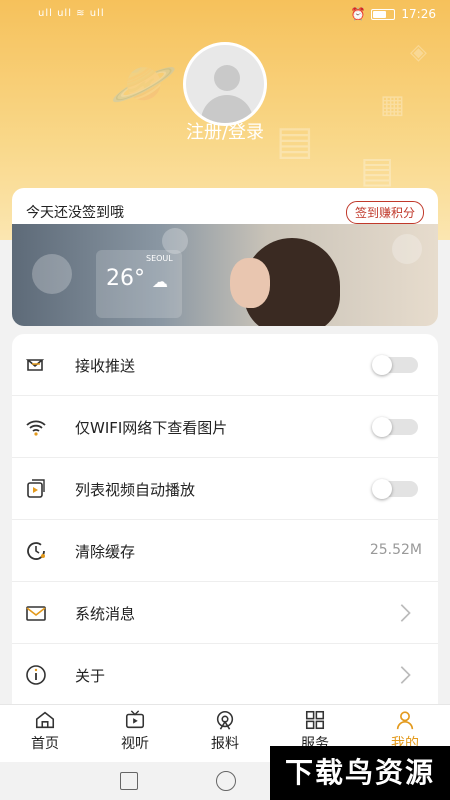 The width and height of the screenshot is (450, 800). Describe the element at coordinates (383, 14) in the screenshot. I see `battery-icon` at that location.